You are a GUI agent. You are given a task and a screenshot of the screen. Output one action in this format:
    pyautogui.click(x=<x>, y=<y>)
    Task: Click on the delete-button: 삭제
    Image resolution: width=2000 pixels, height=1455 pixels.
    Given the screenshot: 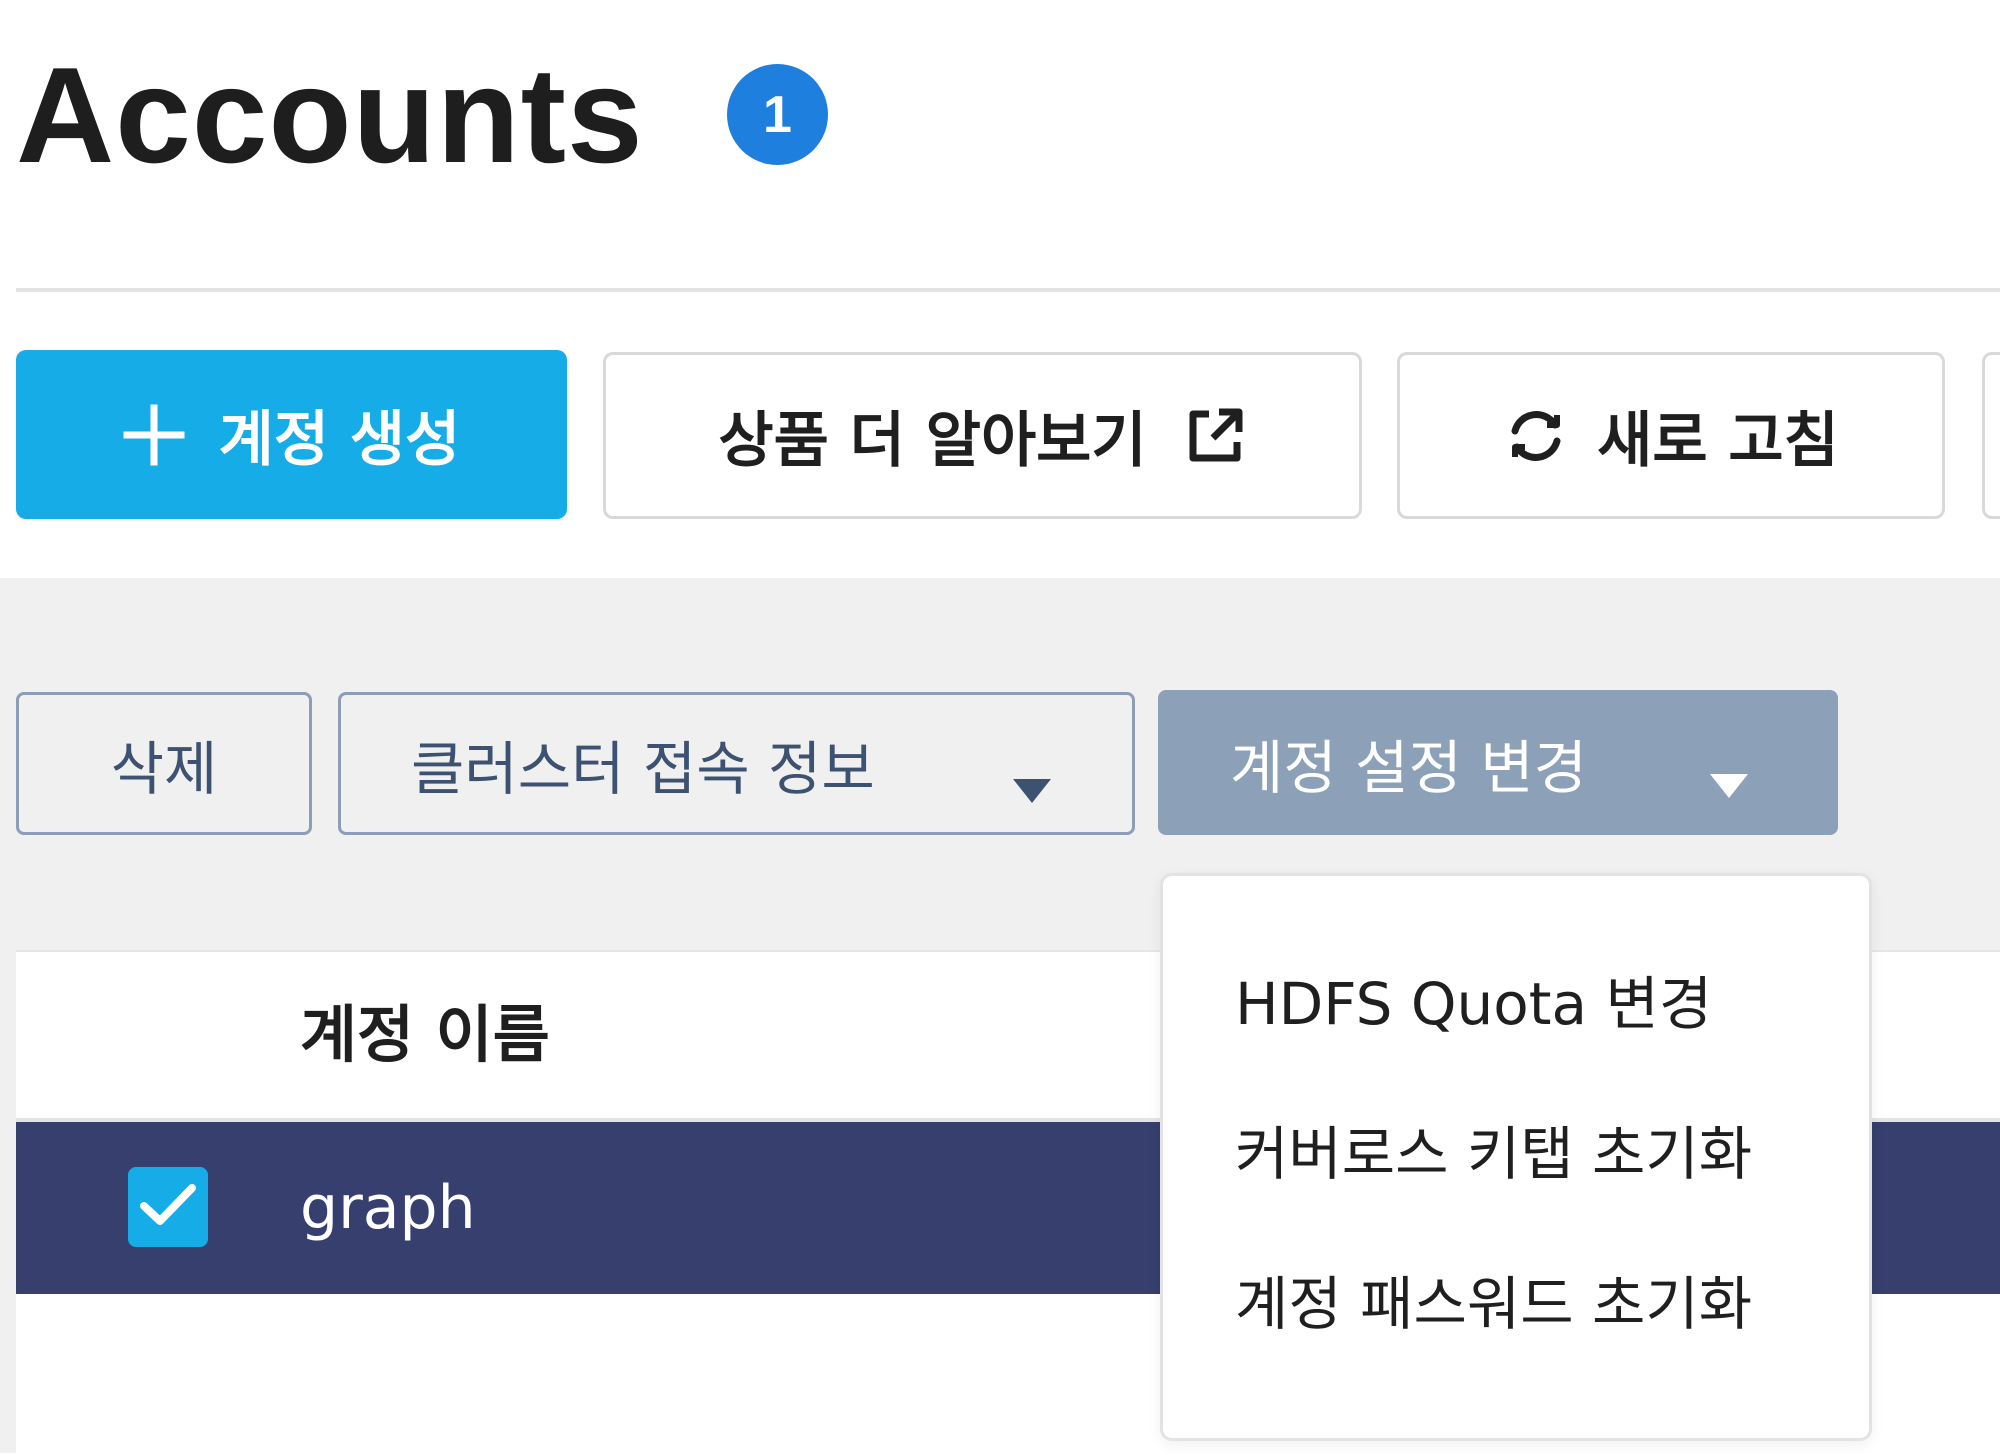 What is the action you would take?
    pyautogui.click(x=164, y=763)
    